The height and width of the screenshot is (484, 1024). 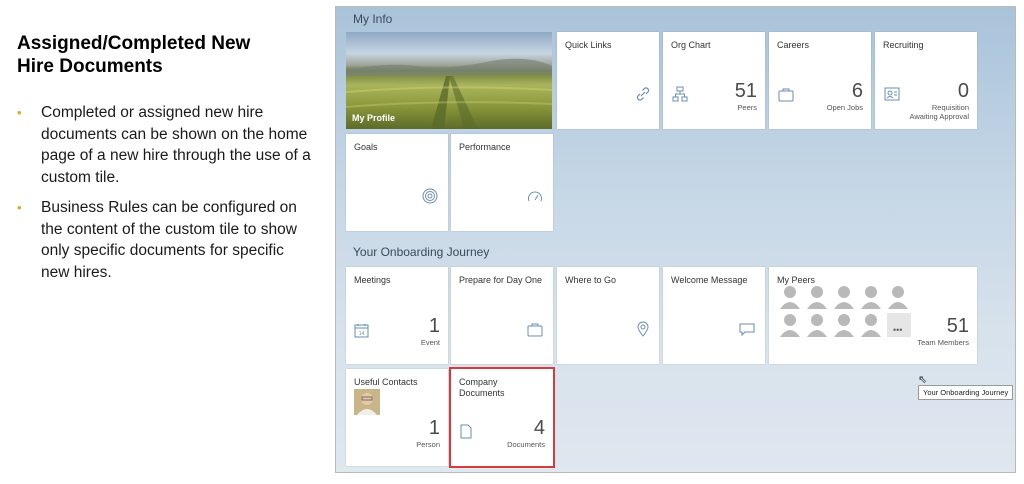 What do you see at coordinates (643, 329) in the screenshot?
I see `location-pin-icon` at bounding box center [643, 329].